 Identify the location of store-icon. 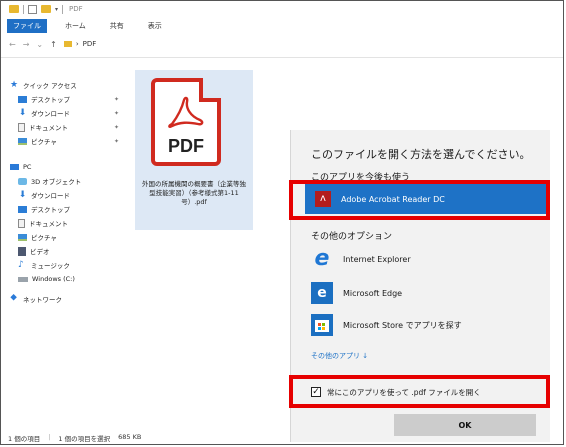
(322, 325).